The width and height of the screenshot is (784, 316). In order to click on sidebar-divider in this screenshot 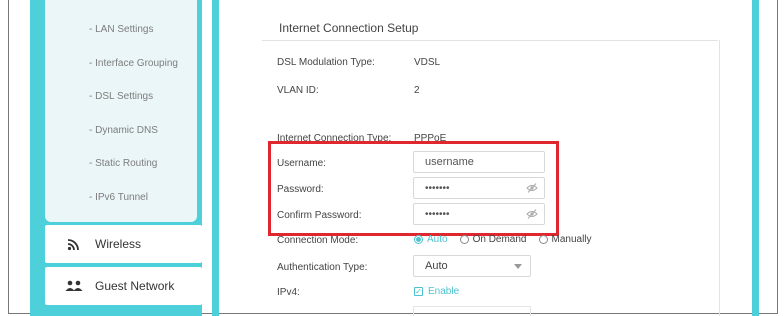, I will do `click(215, 158)`.